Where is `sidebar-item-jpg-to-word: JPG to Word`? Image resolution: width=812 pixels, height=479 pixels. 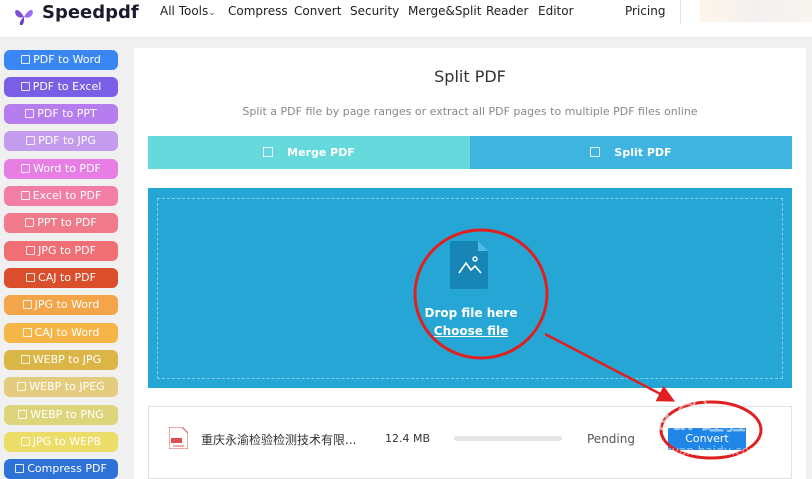
sidebar-item-jpg-to-word: JPG to Word is located at coordinates (61, 305).